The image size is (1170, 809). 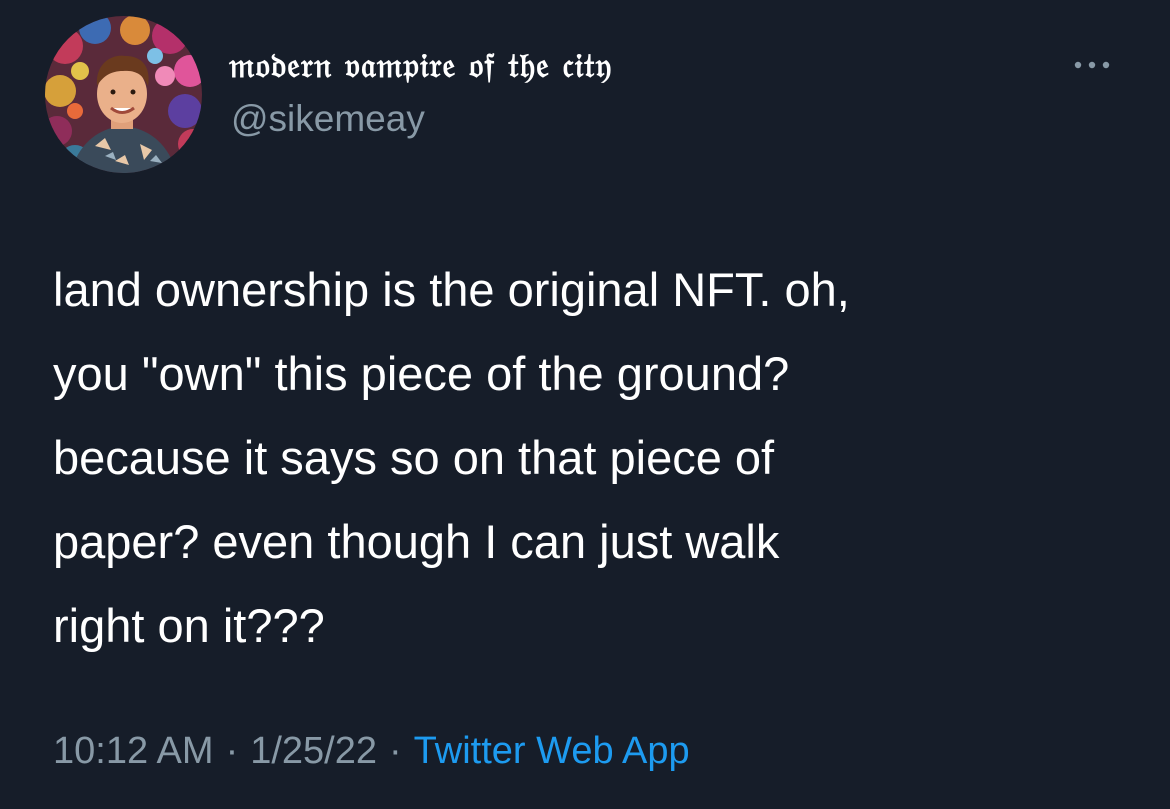 What do you see at coordinates (414, 457) in the screenshot?
I see `tweet-text-line: because it says so on that piece of` at bounding box center [414, 457].